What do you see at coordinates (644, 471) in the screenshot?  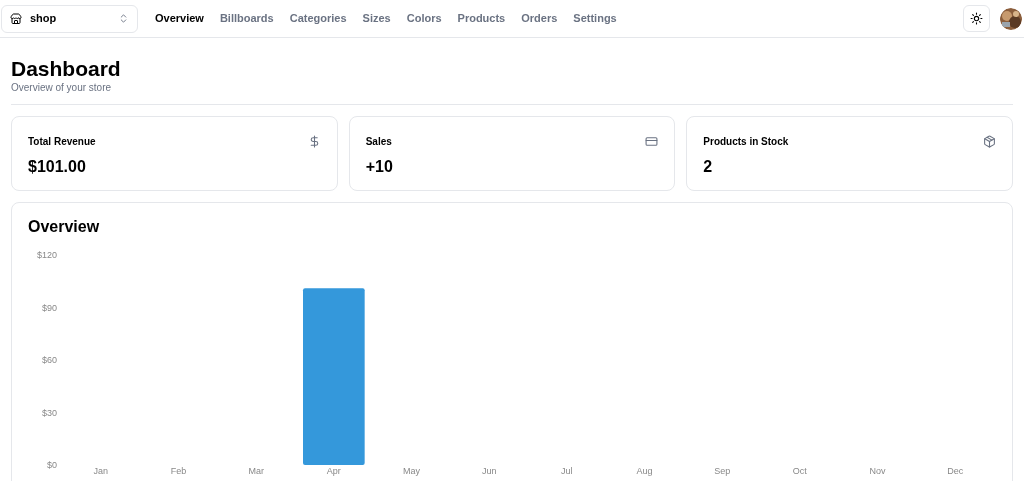 I see `x-axis-label: Aug` at bounding box center [644, 471].